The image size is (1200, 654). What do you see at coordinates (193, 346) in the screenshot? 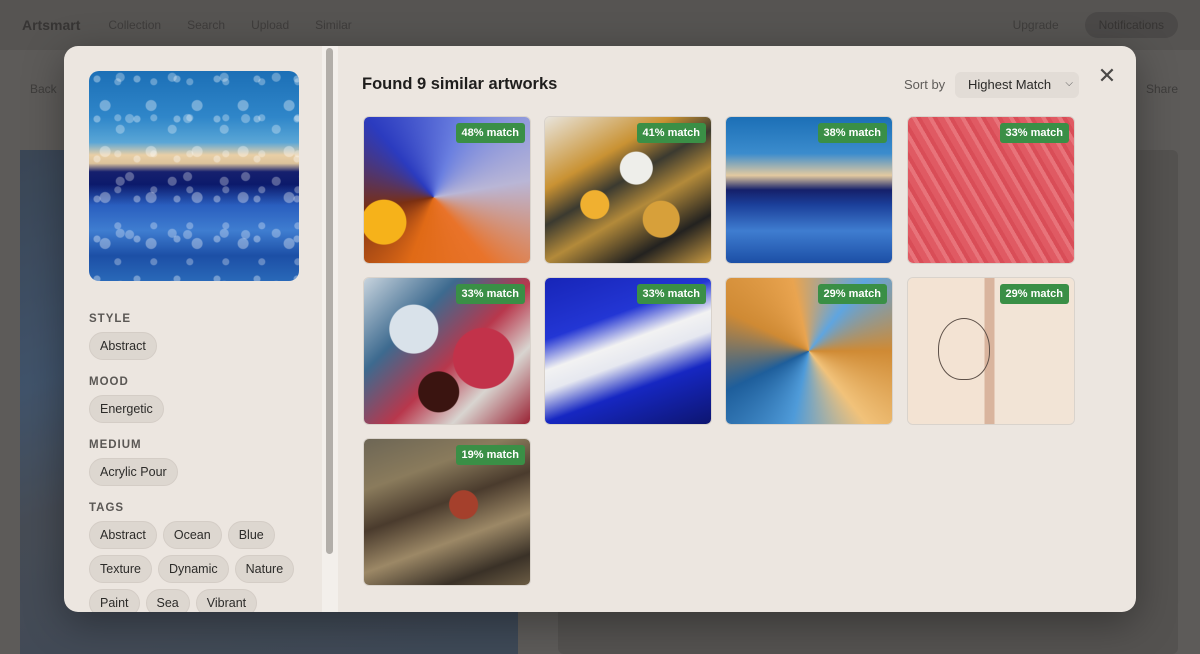
I see `style-chips: Abstract` at bounding box center [193, 346].